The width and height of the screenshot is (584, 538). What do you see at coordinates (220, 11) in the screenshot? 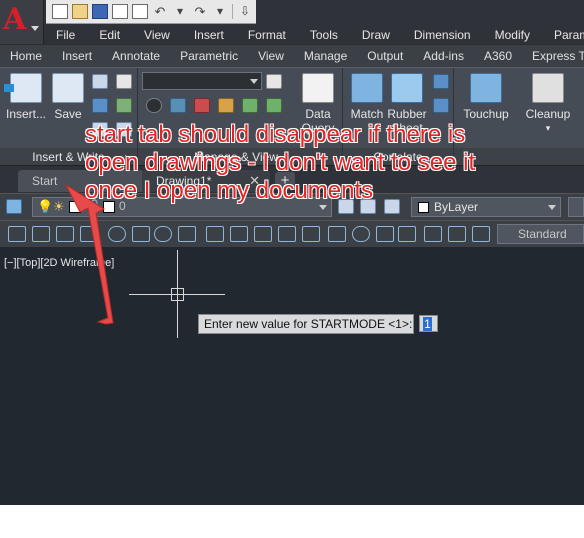
I see `redo-dropdown-icon: ▾` at bounding box center [220, 11].